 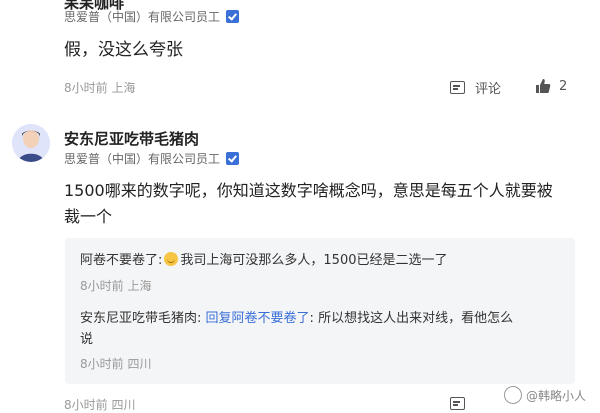 I want to click on reply-1-text: 我司上海可没那么多人，1500已经是二选一了, so click(x=314, y=260).